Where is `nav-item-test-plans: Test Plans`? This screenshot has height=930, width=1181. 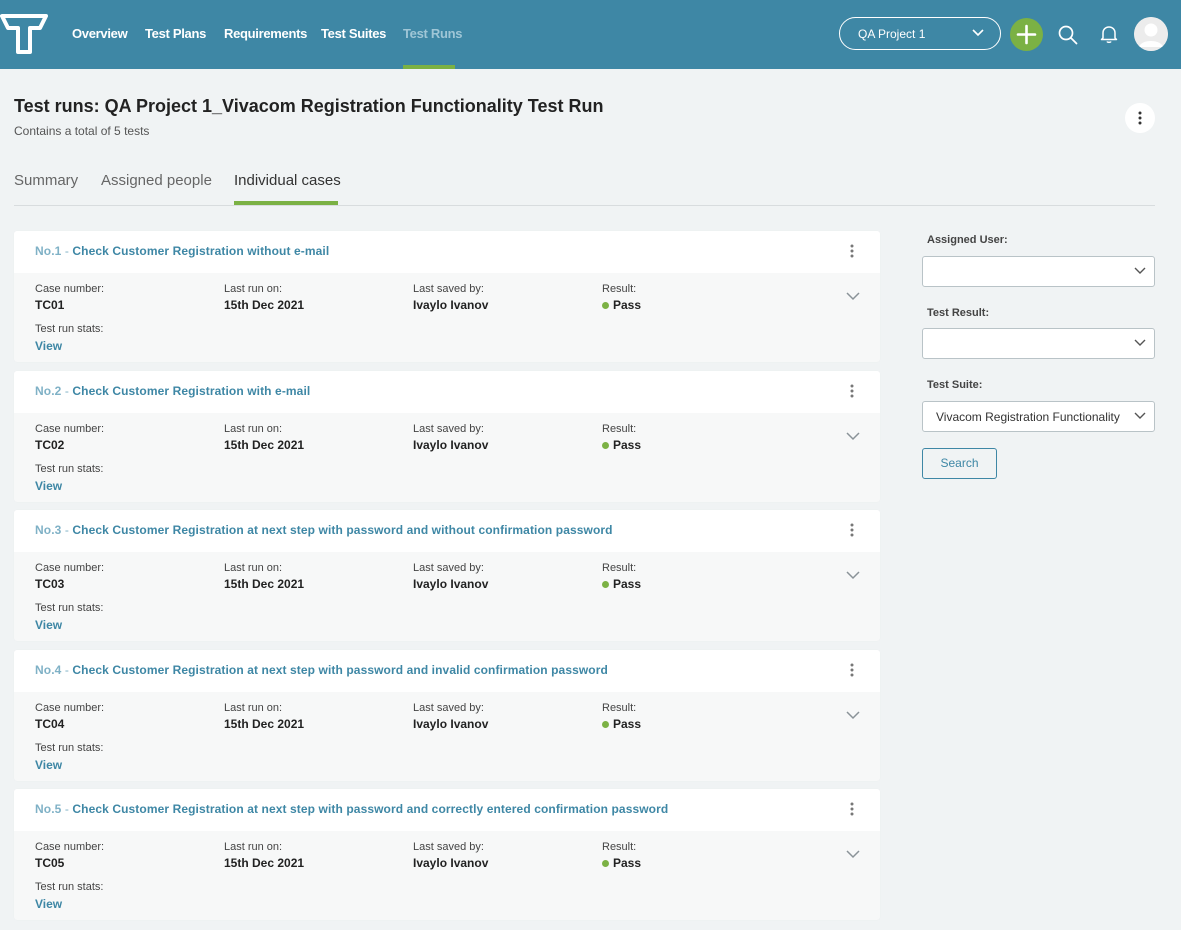 nav-item-test-plans: Test Plans is located at coordinates (175, 33).